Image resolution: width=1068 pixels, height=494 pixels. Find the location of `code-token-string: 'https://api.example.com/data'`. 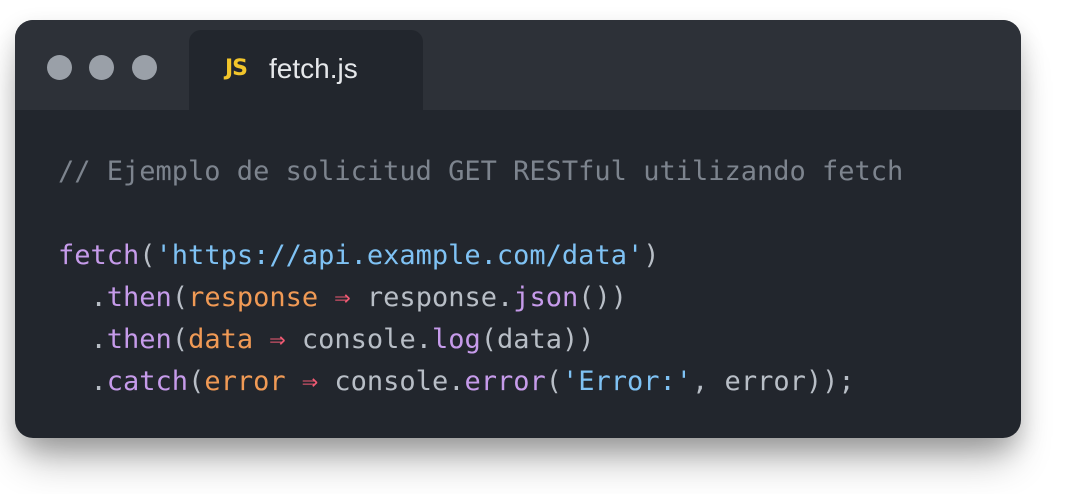

code-token-string: 'https://api.example.com/data' is located at coordinates (399, 255).